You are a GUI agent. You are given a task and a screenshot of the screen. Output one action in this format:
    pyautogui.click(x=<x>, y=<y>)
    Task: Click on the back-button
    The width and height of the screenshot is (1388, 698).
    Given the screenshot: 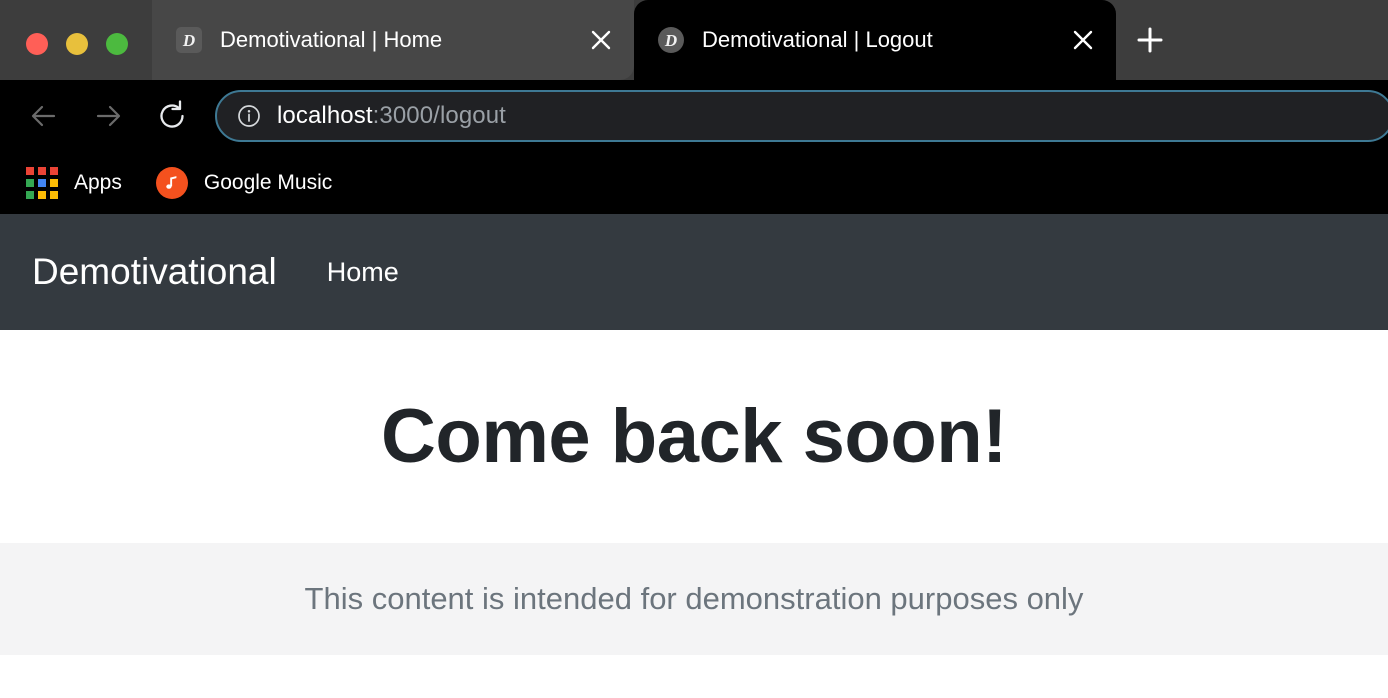 What is the action you would take?
    pyautogui.click(x=44, y=116)
    